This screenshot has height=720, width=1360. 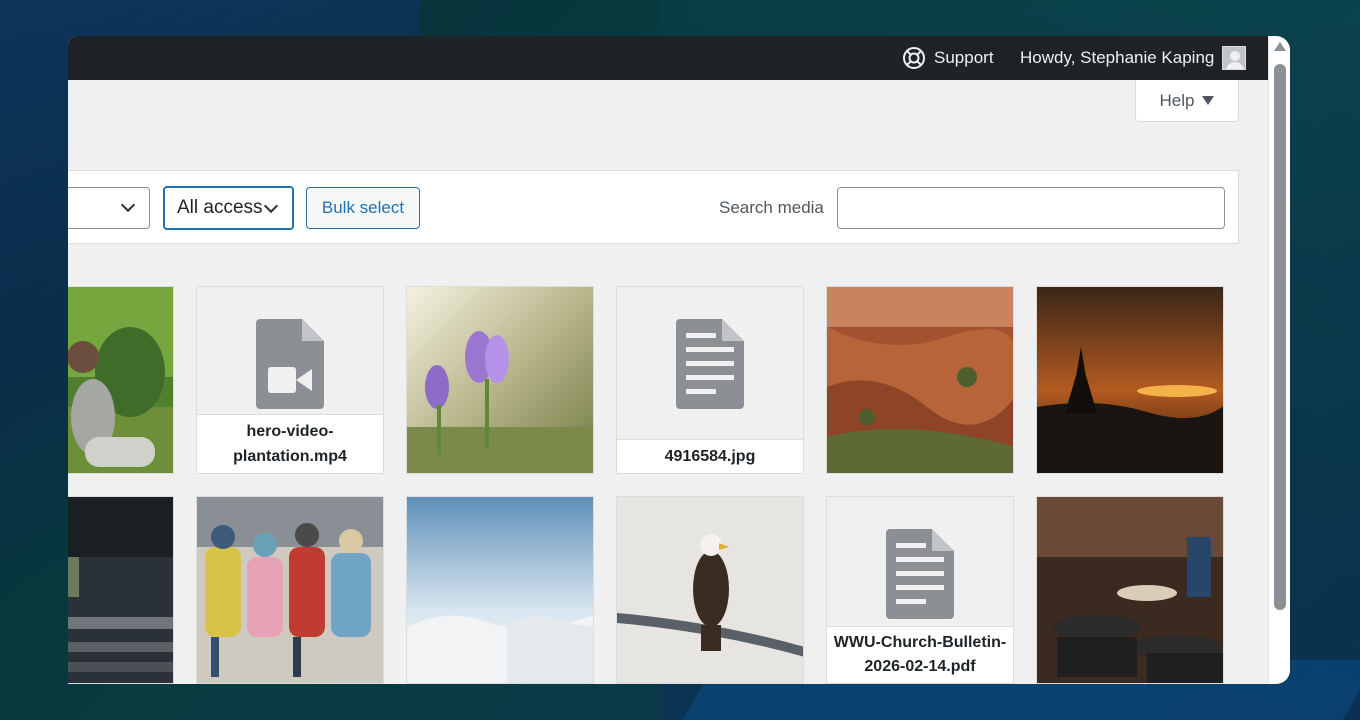 I want to click on photo-snow-icon, so click(x=500, y=590).